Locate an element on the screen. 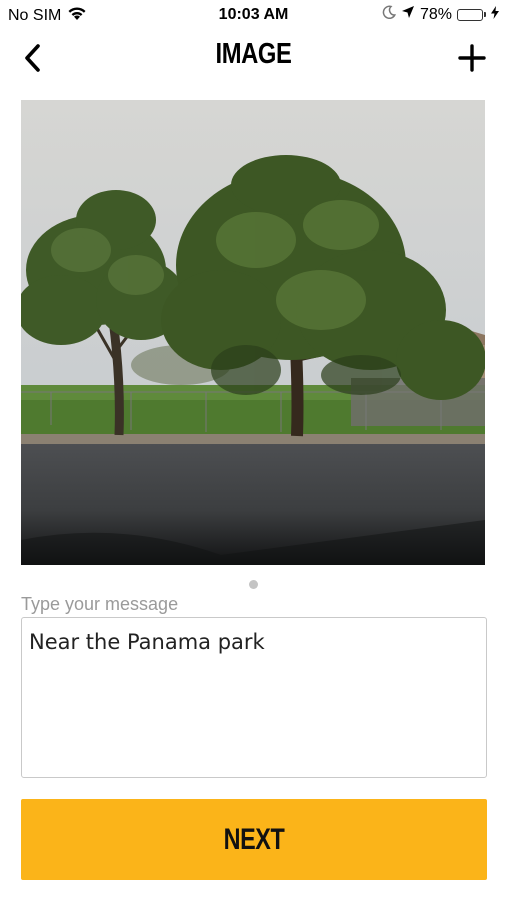 This screenshot has width=507, height=900. chevron-left-icon is located at coordinates (32, 58).